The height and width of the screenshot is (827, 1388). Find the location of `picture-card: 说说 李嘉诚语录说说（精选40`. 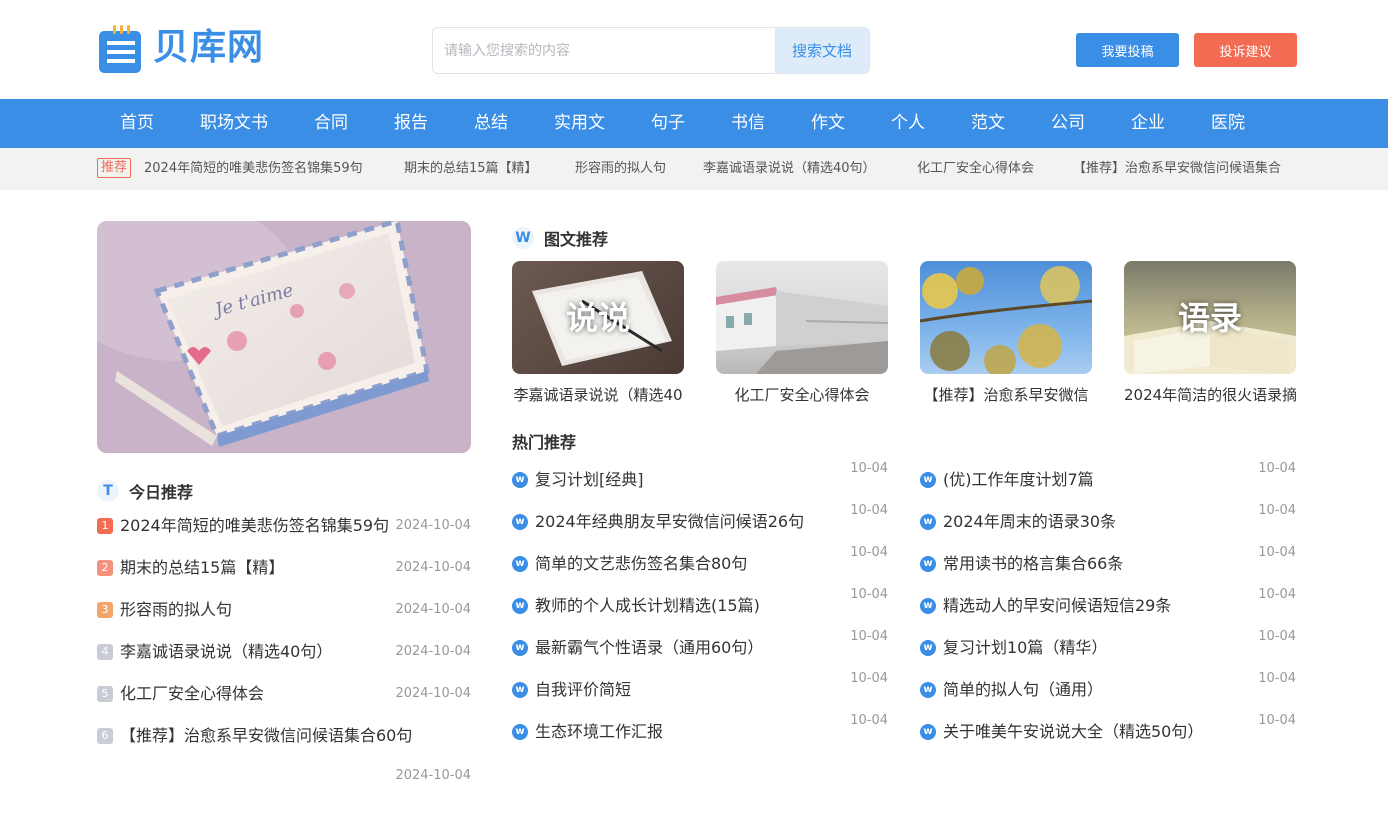

picture-card: 说说 李嘉诚语录说说（精选40 is located at coordinates (598, 333).